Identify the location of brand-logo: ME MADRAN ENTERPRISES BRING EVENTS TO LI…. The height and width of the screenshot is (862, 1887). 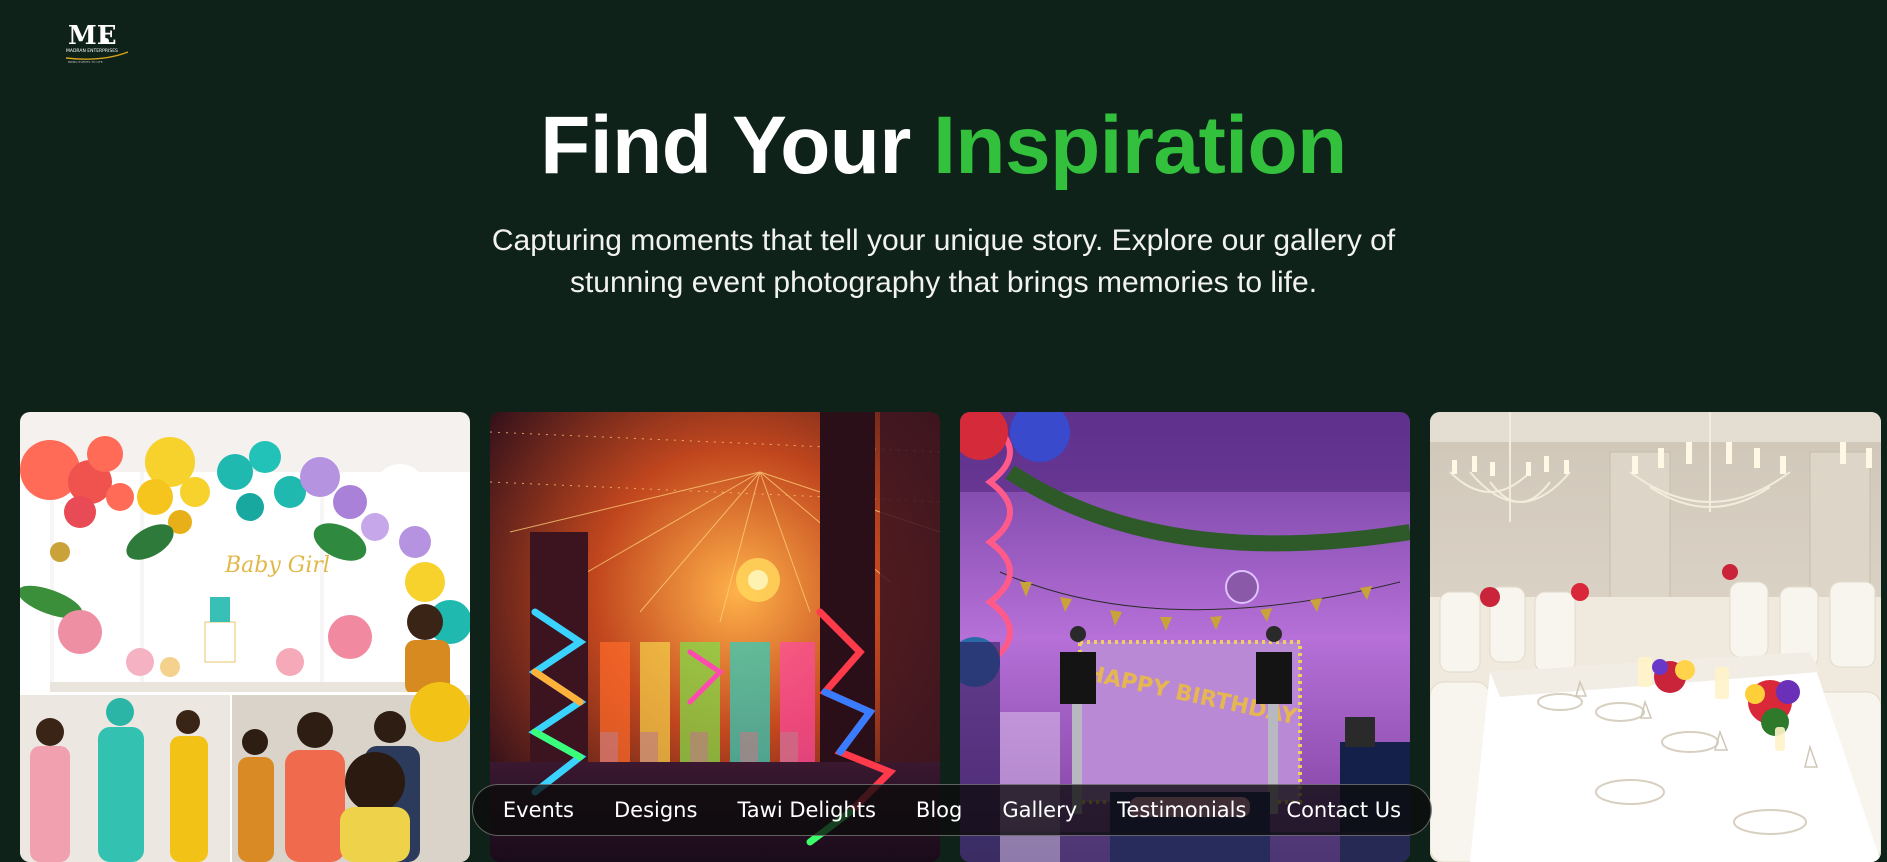
(100, 43).